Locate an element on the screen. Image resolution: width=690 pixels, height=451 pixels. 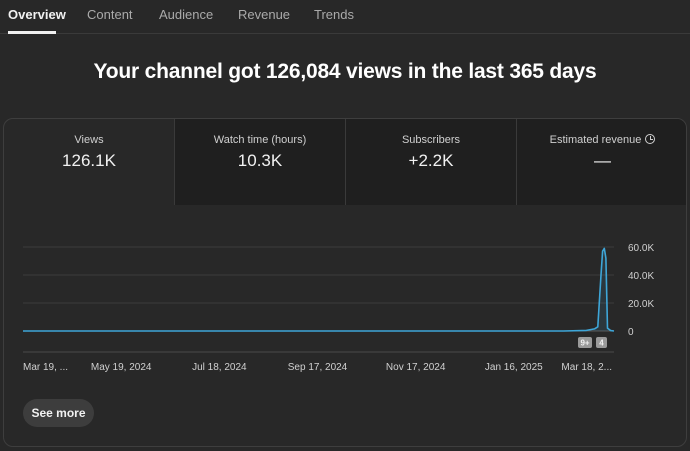
see-more-button: See more is located at coordinates (58, 413).